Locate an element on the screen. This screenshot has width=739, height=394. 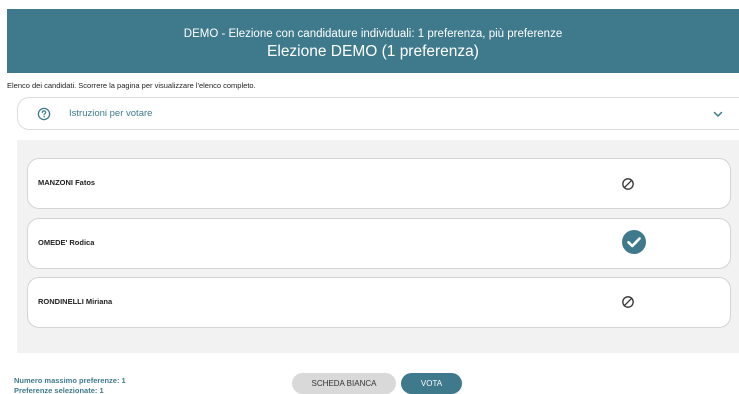
candidate-name: RONDINELLI Miriana is located at coordinates (75, 301).